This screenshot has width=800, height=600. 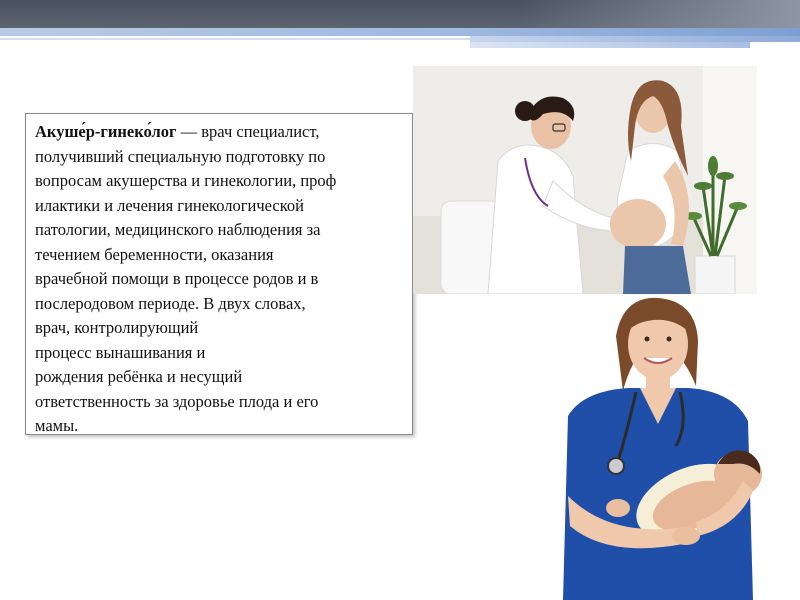 I want to click on definition-line: получивший специальную подготовку по, so click(x=180, y=156).